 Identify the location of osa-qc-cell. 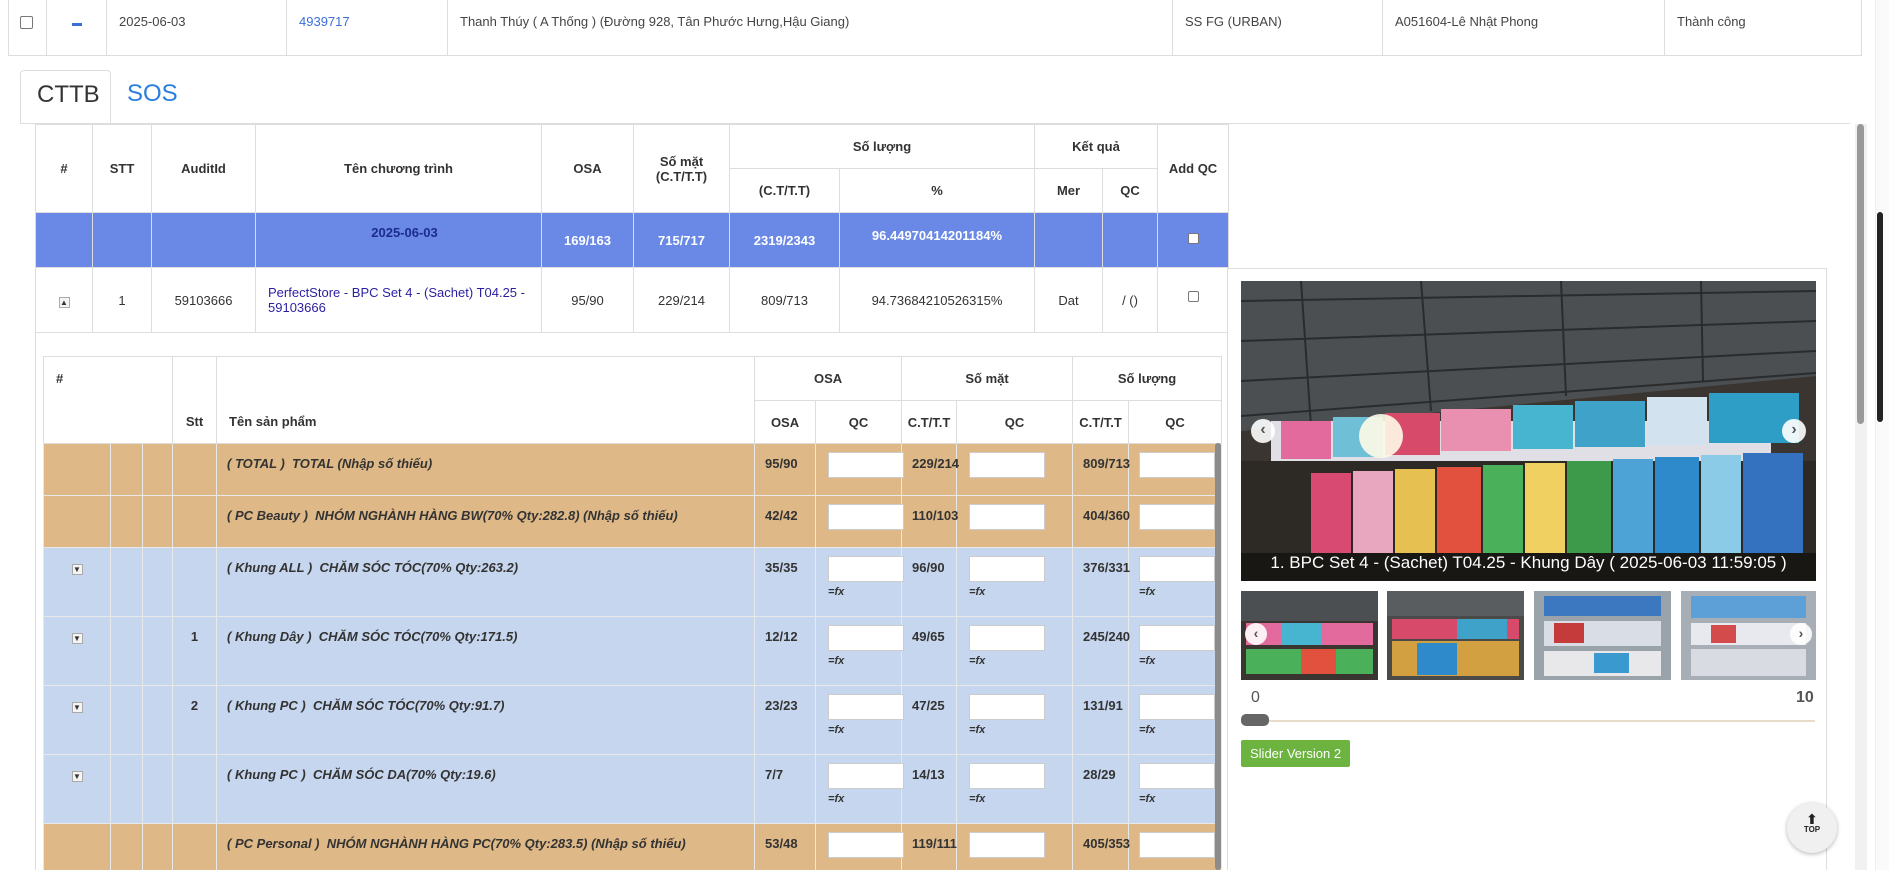
(860, 469).